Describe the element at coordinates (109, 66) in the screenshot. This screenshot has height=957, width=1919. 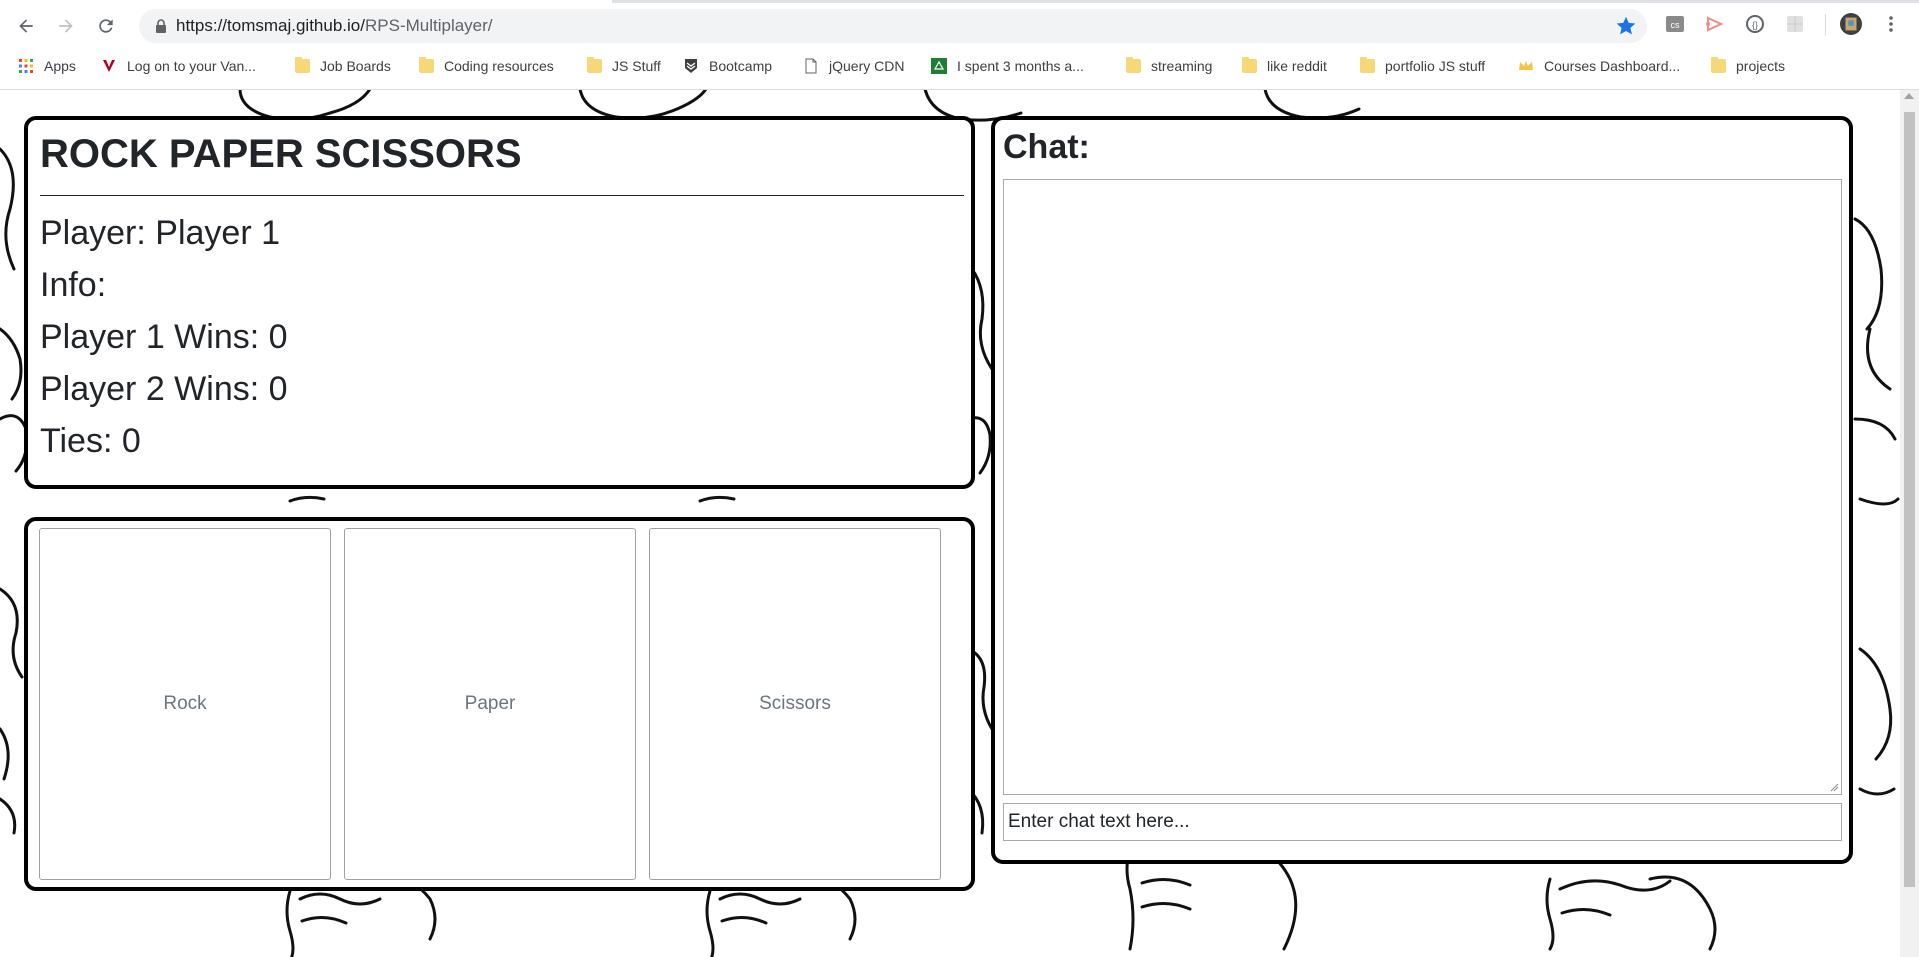
I see `v-logo-icon` at that location.